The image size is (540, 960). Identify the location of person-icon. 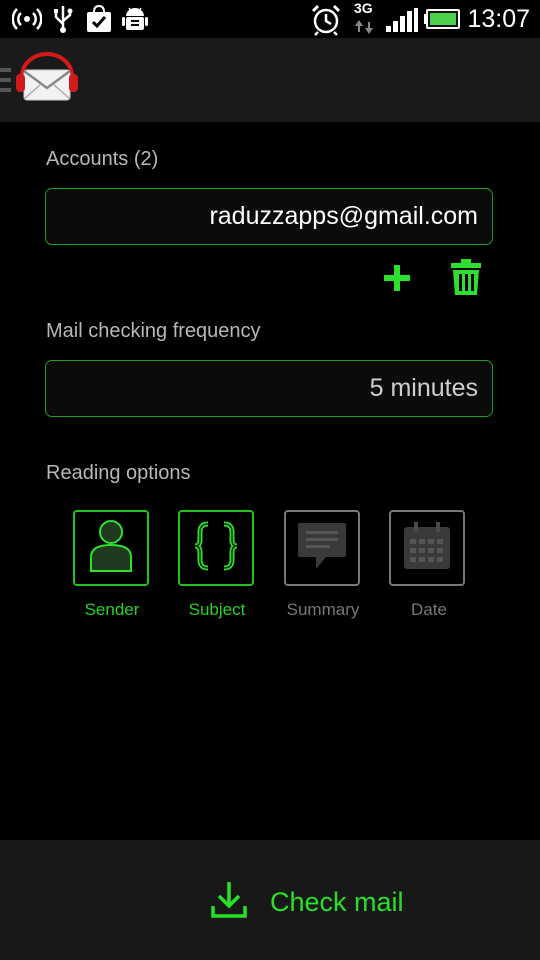
(111, 548).